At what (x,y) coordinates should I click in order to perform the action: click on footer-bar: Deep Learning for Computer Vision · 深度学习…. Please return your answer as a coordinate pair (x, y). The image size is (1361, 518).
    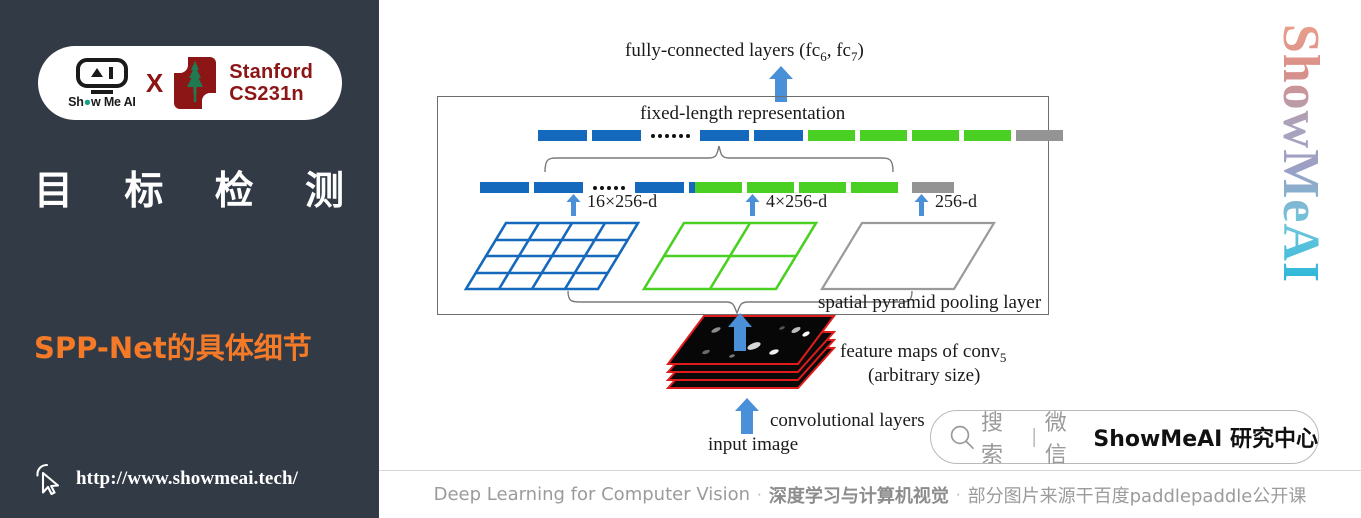
    Looking at the image, I should click on (870, 494).